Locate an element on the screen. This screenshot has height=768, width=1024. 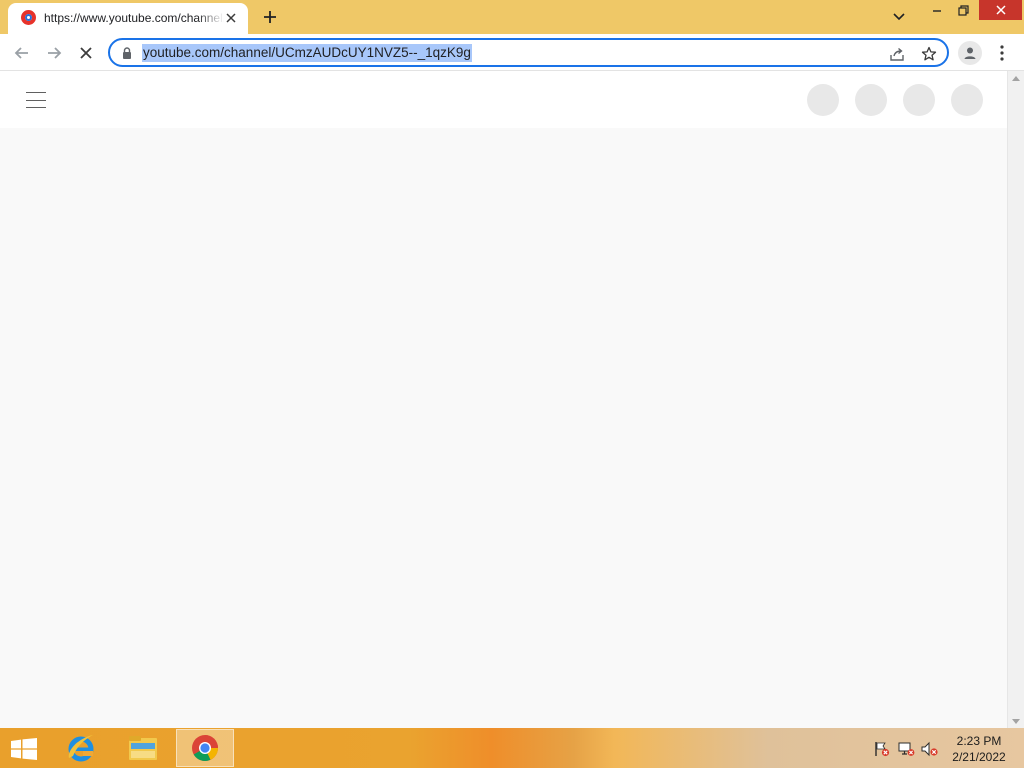
back-arrow-icon is located at coordinates (21, 53).